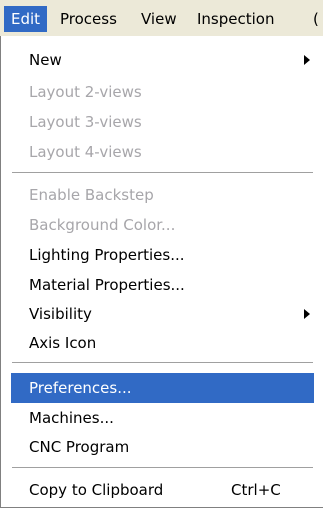  Describe the element at coordinates (91, 195) in the screenshot. I see `menu-item-enable-backstep: Enable Backstep` at that location.